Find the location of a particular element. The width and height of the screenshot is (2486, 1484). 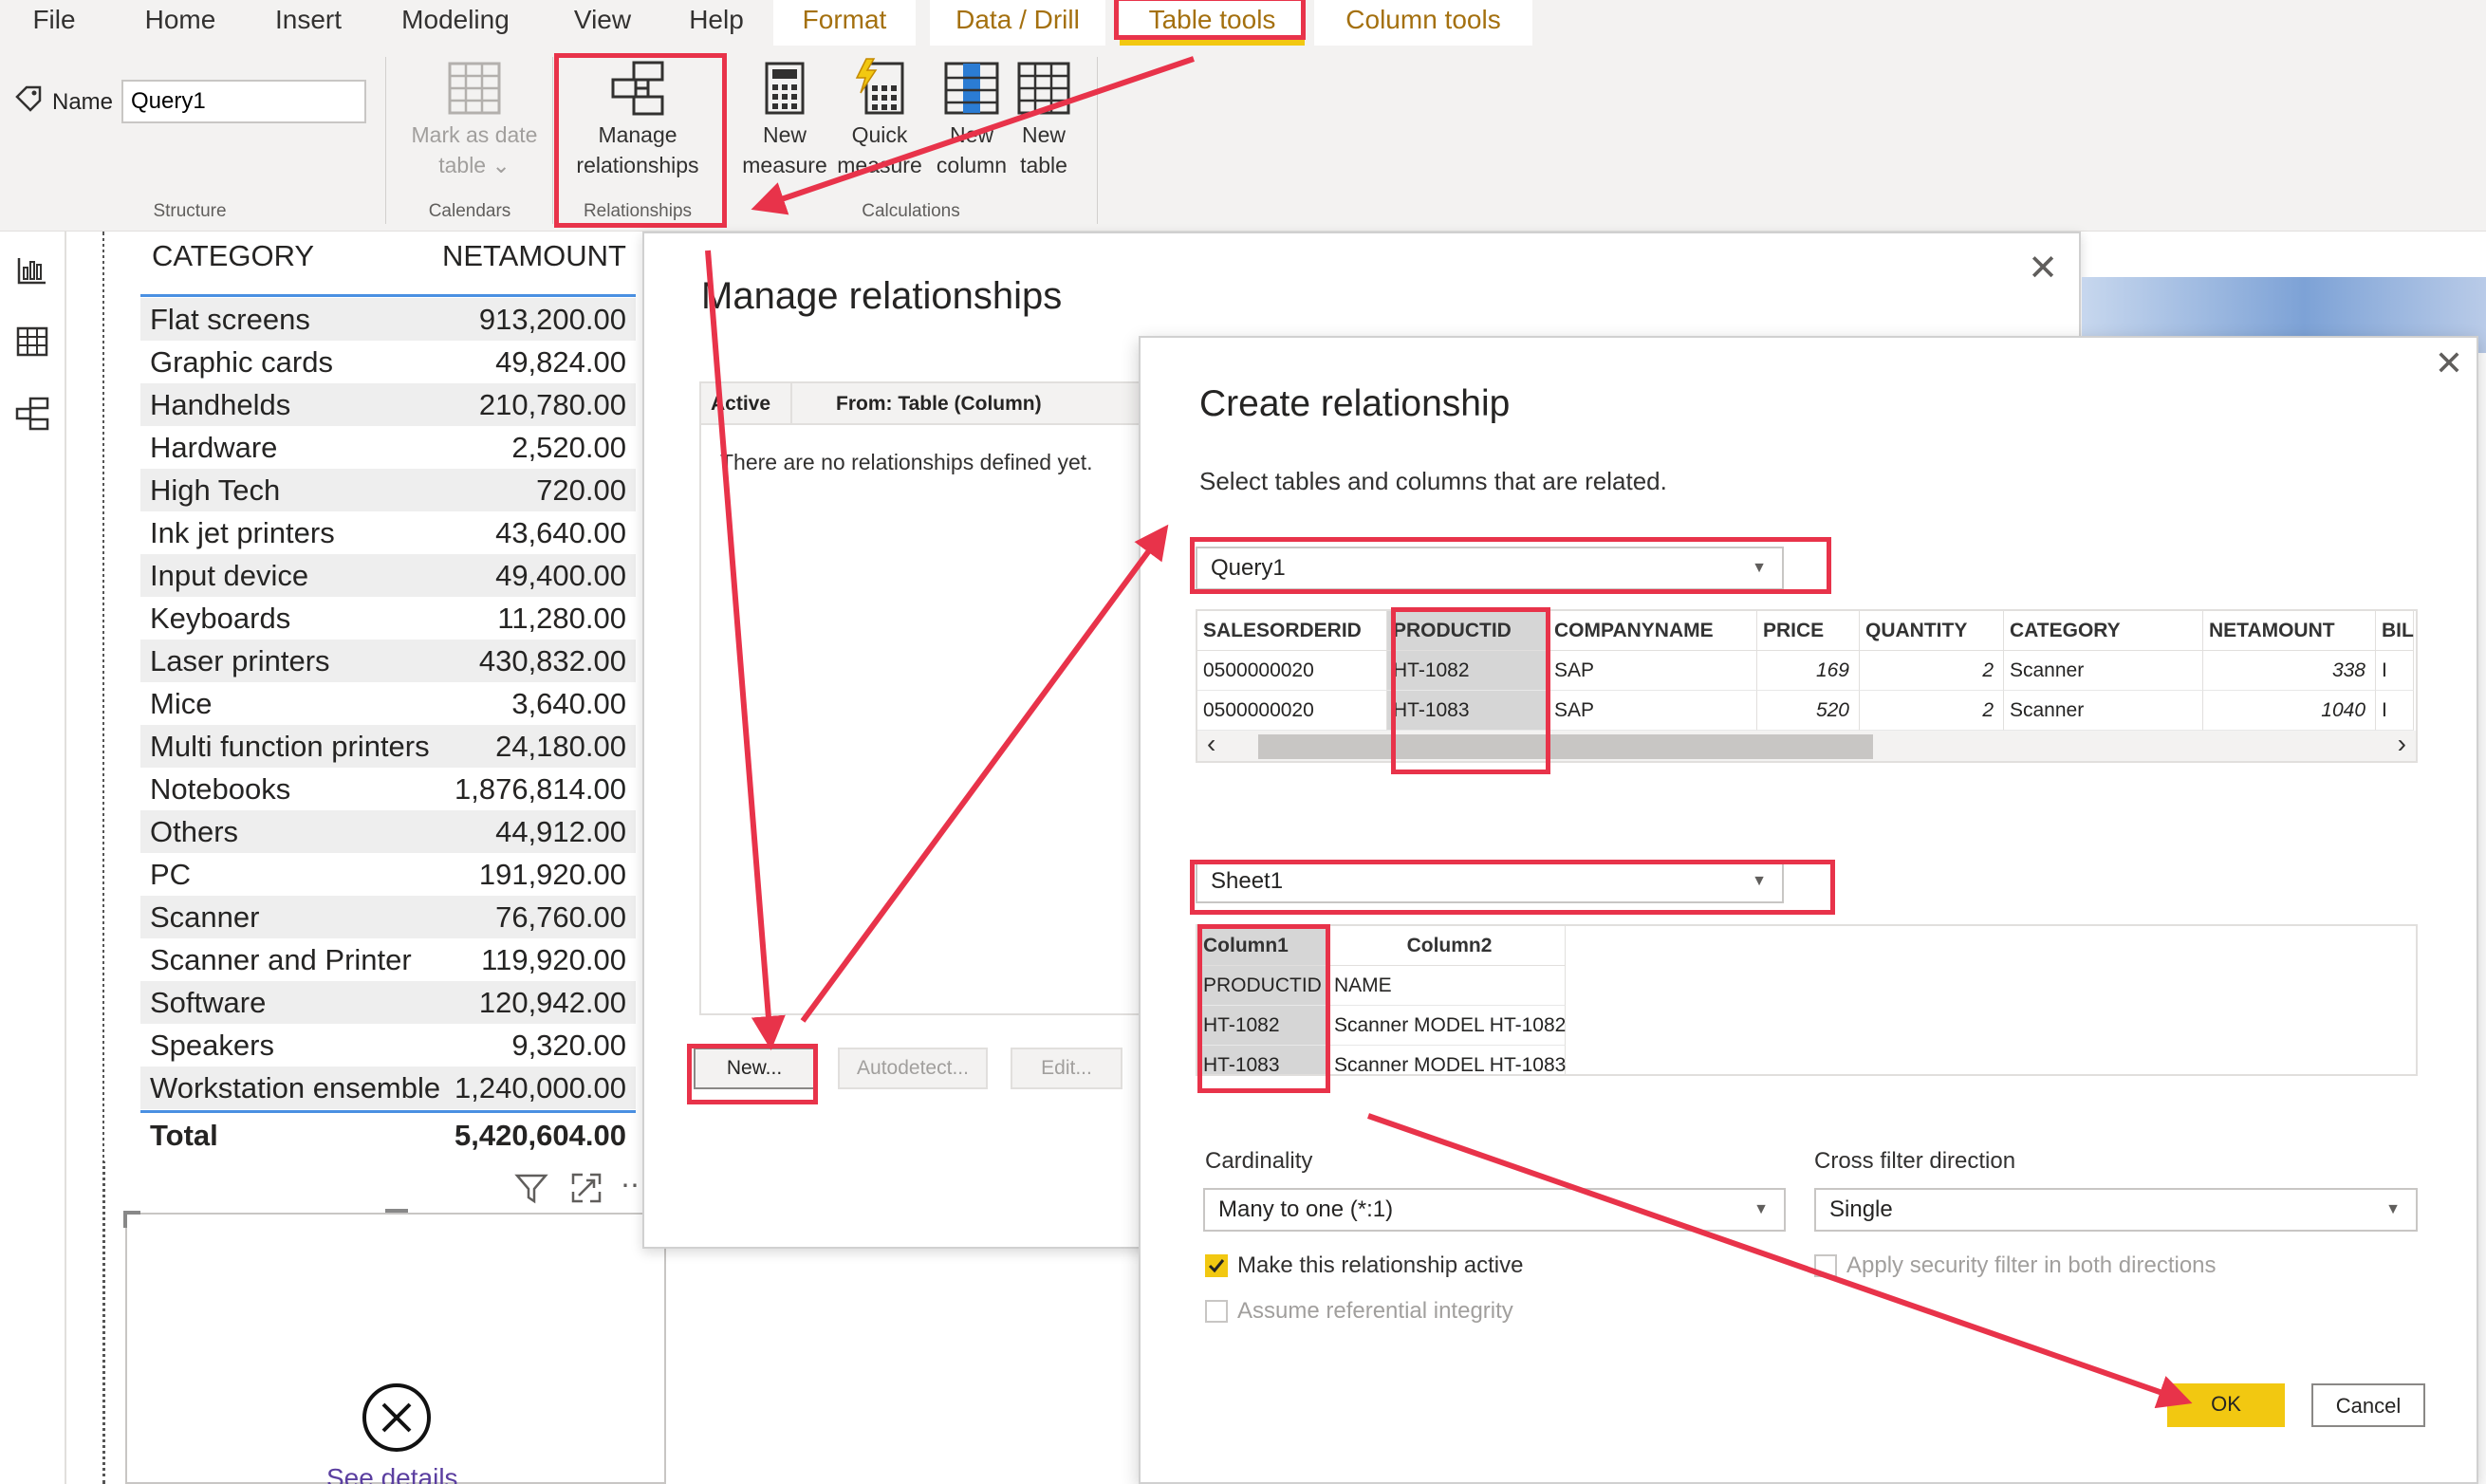

table-row: Notebooks 1,876,814.00 is located at coordinates (388, 789).